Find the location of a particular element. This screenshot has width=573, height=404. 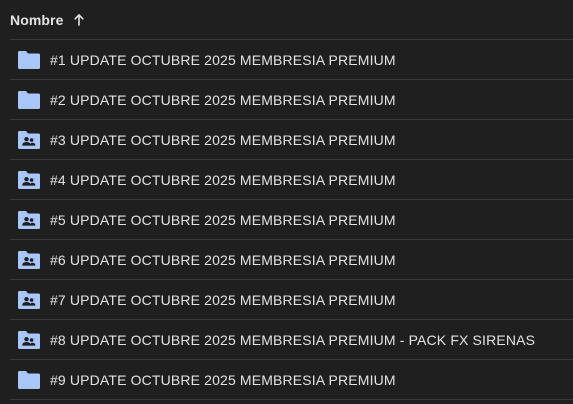

file-name: #6 UPDATE OCTUBRE 2025 MEMBRESIA PREMIUM is located at coordinates (223, 260).